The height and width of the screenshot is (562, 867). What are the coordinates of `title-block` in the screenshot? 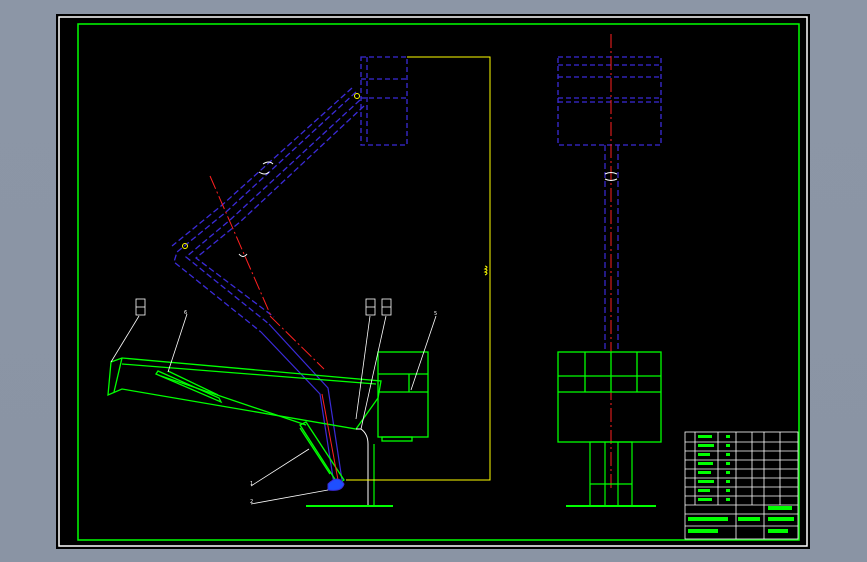 It's located at (741, 485).